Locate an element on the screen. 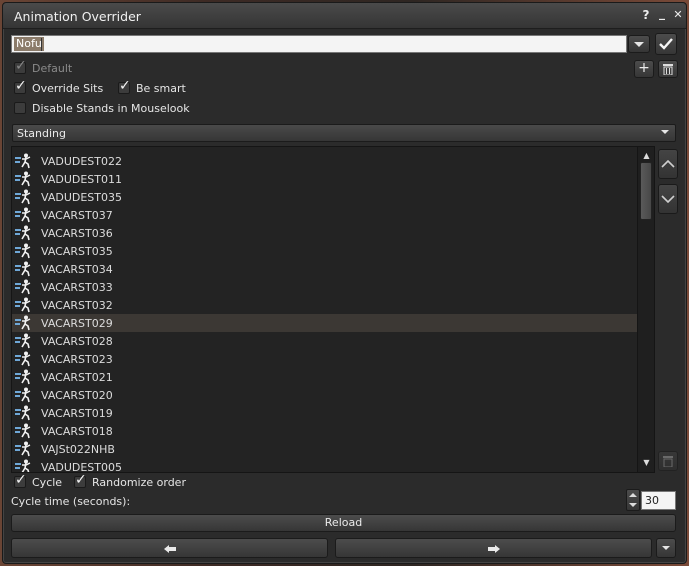  animation-name: VACARST034 is located at coordinates (77, 269).